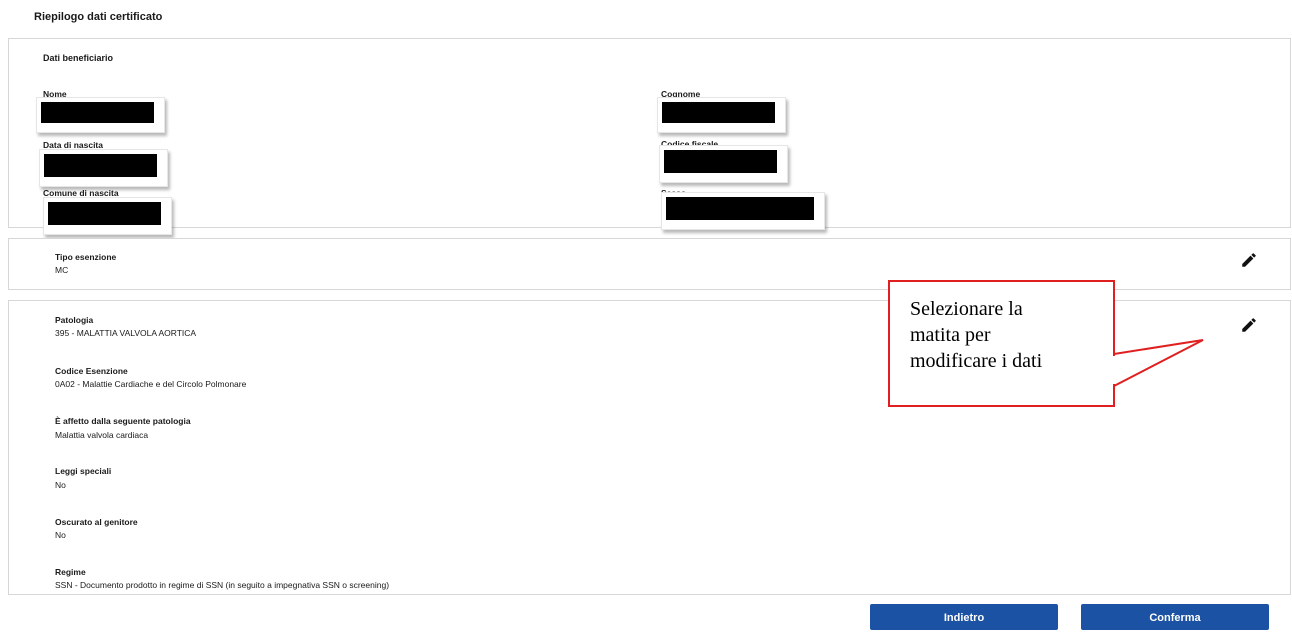  I want to click on page-title: Riepilogo dati certificato, so click(98, 17).